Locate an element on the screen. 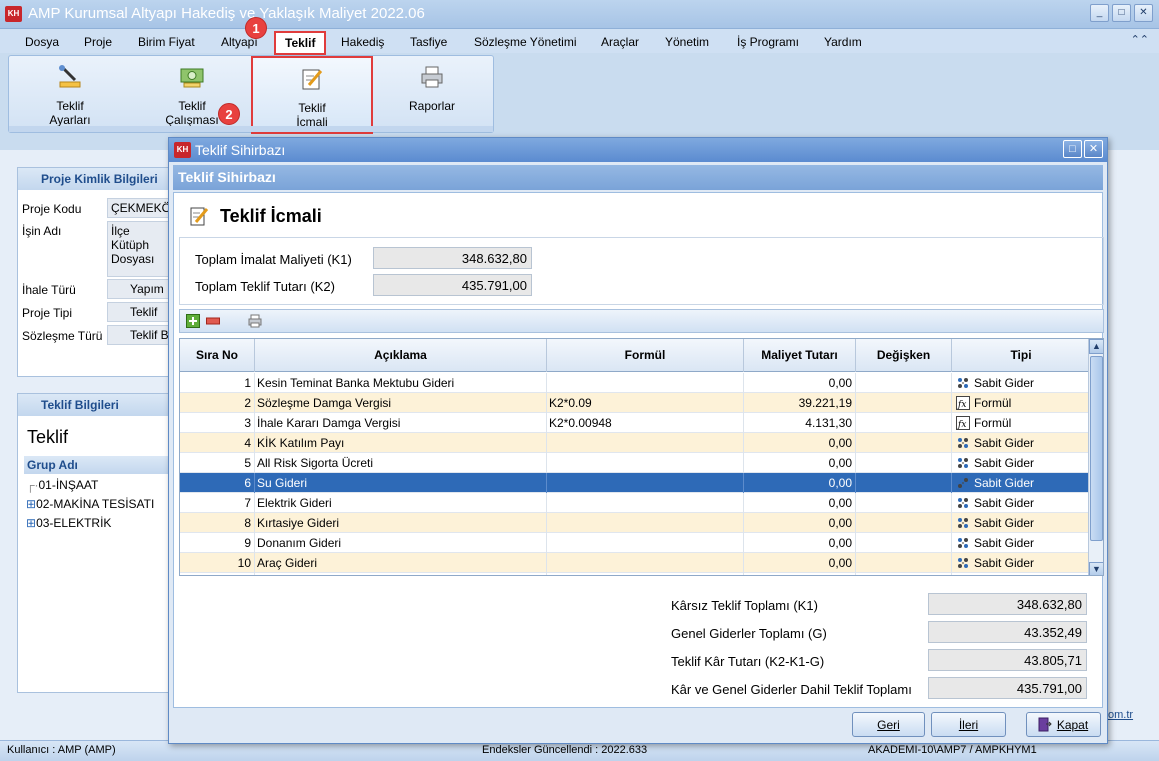 The image size is (1159, 761). col-header-tipi: Tipi is located at coordinates (1021, 355).